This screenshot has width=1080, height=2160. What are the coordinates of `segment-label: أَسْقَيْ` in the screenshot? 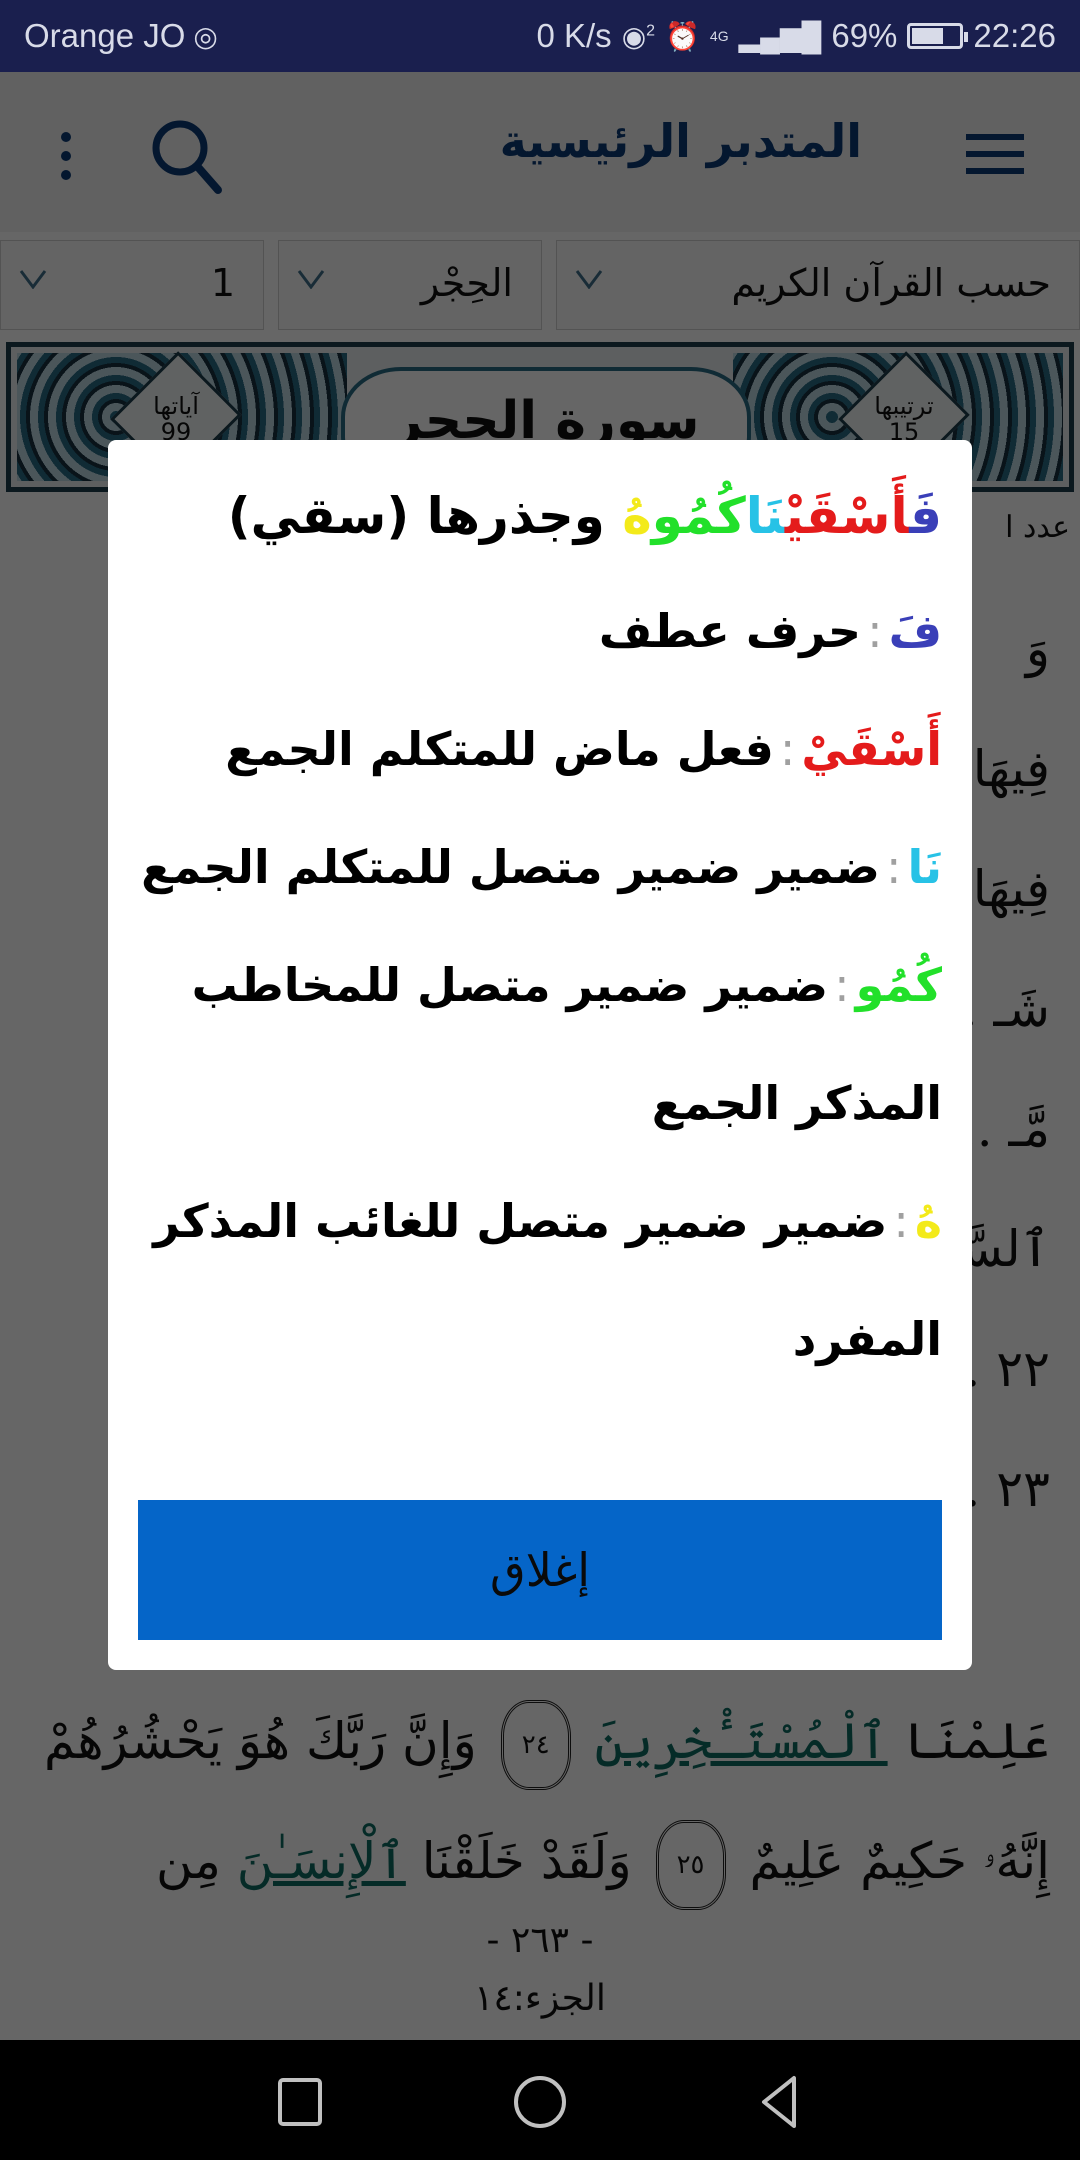 It's located at (871, 749).